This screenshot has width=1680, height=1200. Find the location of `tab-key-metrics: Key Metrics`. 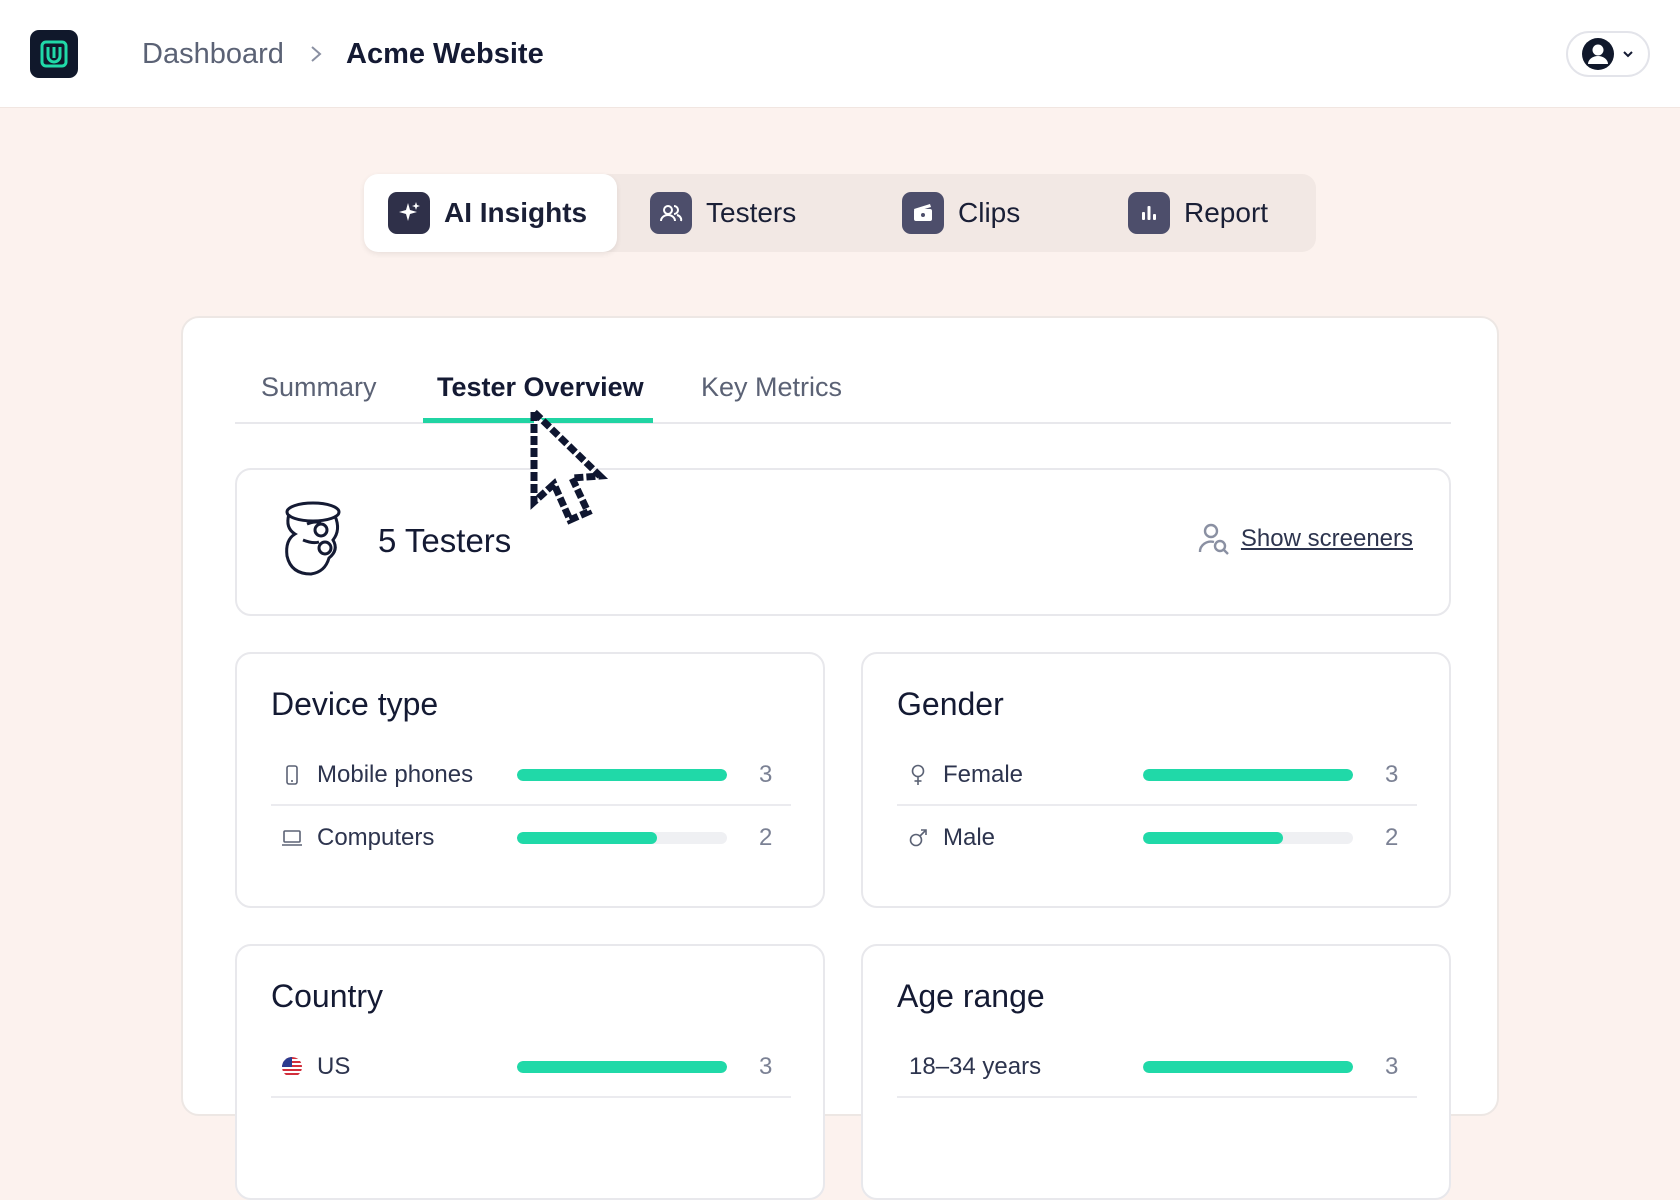

tab-key-metrics: Key Metrics is located at coordinates (771, 387).